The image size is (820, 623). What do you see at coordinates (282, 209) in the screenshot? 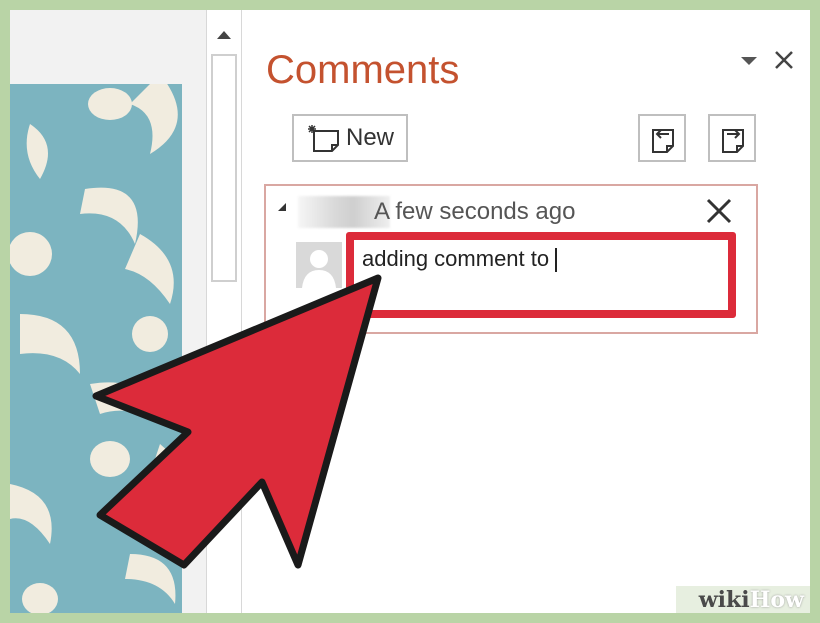
I see `collapse-arrow-icon` at bounding box center [282, 209].